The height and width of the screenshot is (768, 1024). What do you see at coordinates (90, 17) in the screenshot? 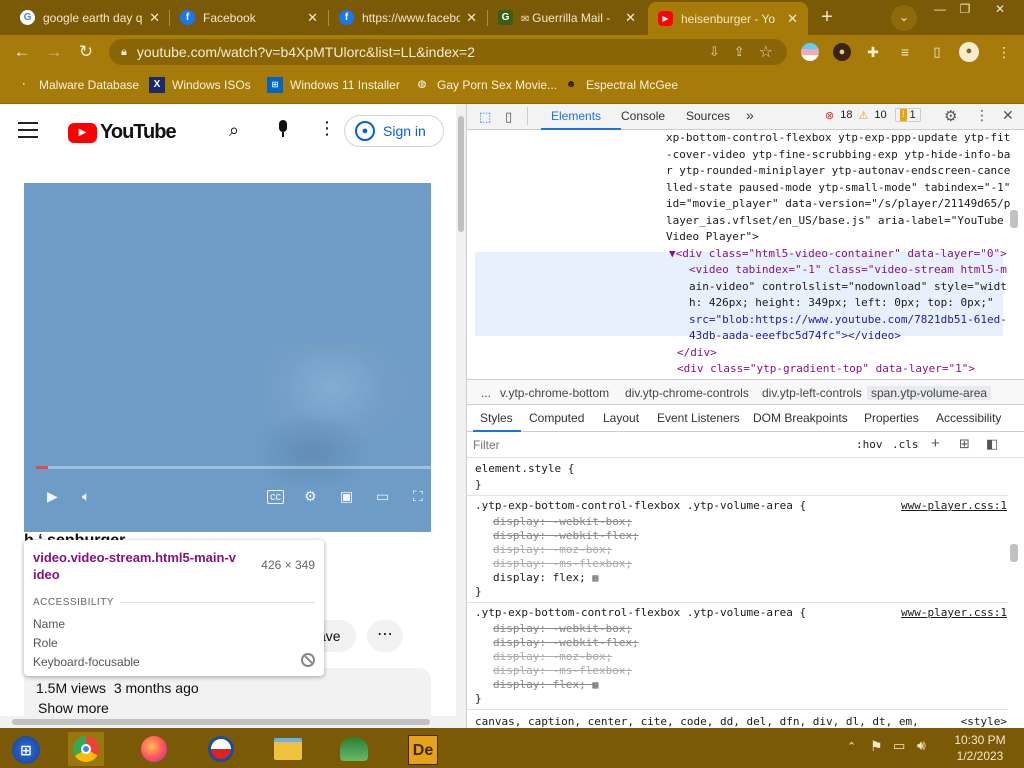
I see `tab-google: G google earth day q ✕` at bounding box center [90, 17].